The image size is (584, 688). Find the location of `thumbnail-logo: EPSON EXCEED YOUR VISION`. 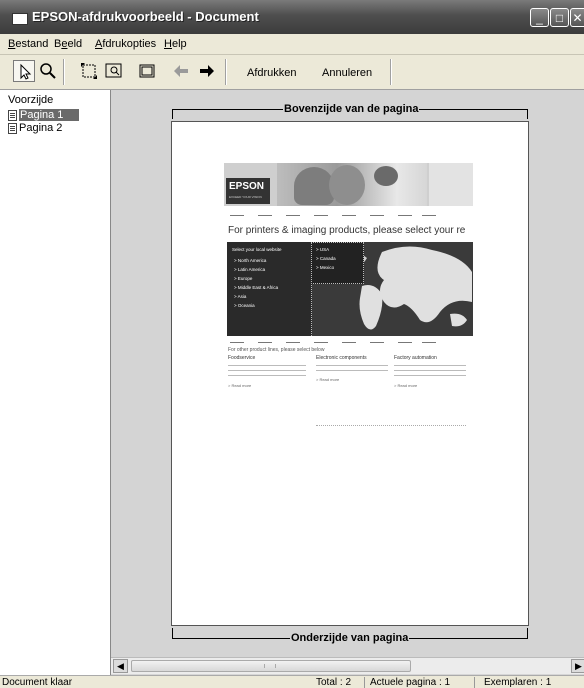

thumbnail-logo: EPSON EXCEED YOUR VISION is located at coordinates (248, 191).